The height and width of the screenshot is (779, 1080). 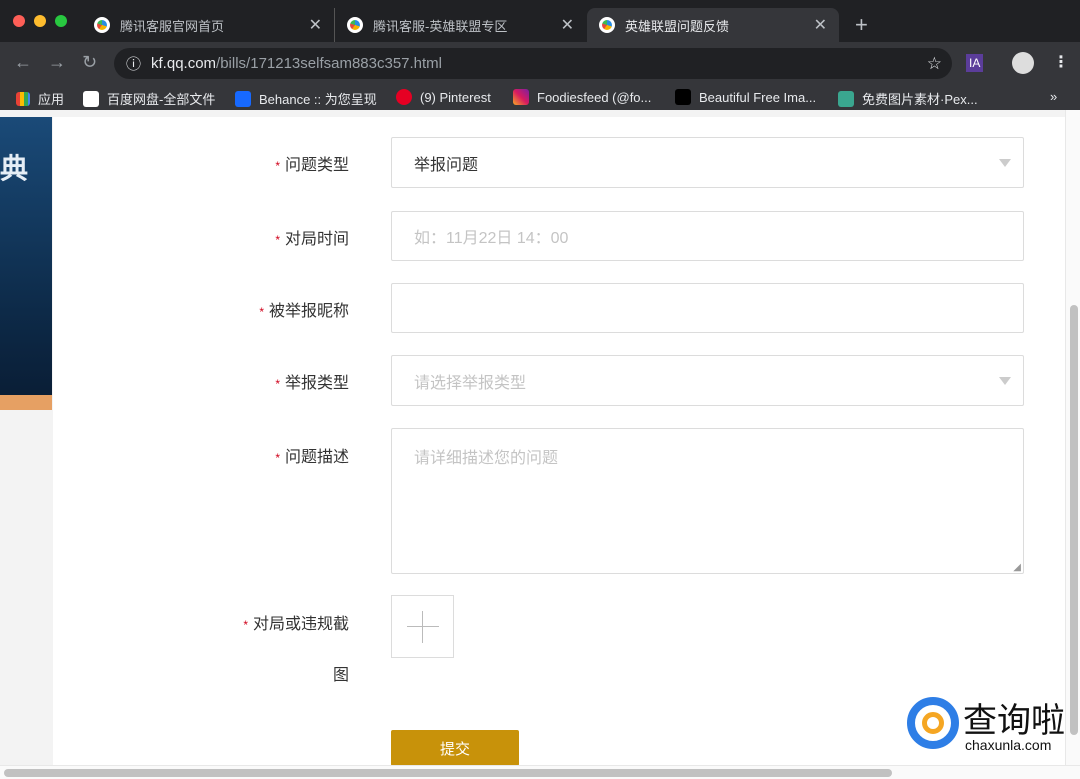 What do you see at coordinates (933, 723) in the screenshot?
I see `watermark-inner-ring` at bounding box center [933, 723].